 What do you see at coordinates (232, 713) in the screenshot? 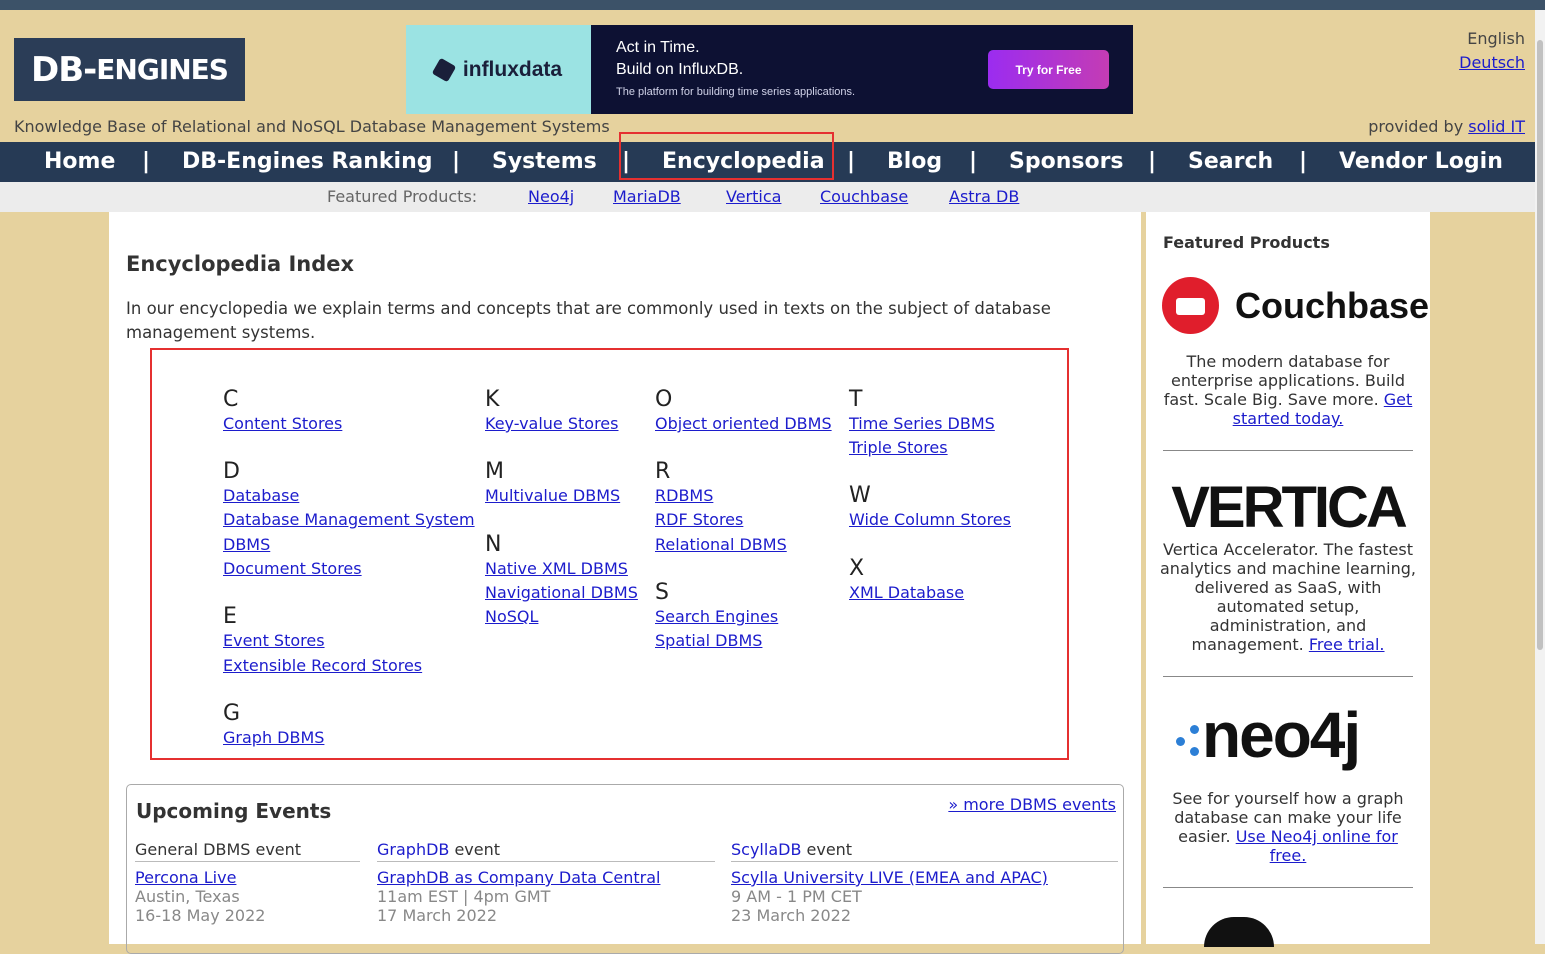
I see `index-letter: G` at bounding box center [232, 713].